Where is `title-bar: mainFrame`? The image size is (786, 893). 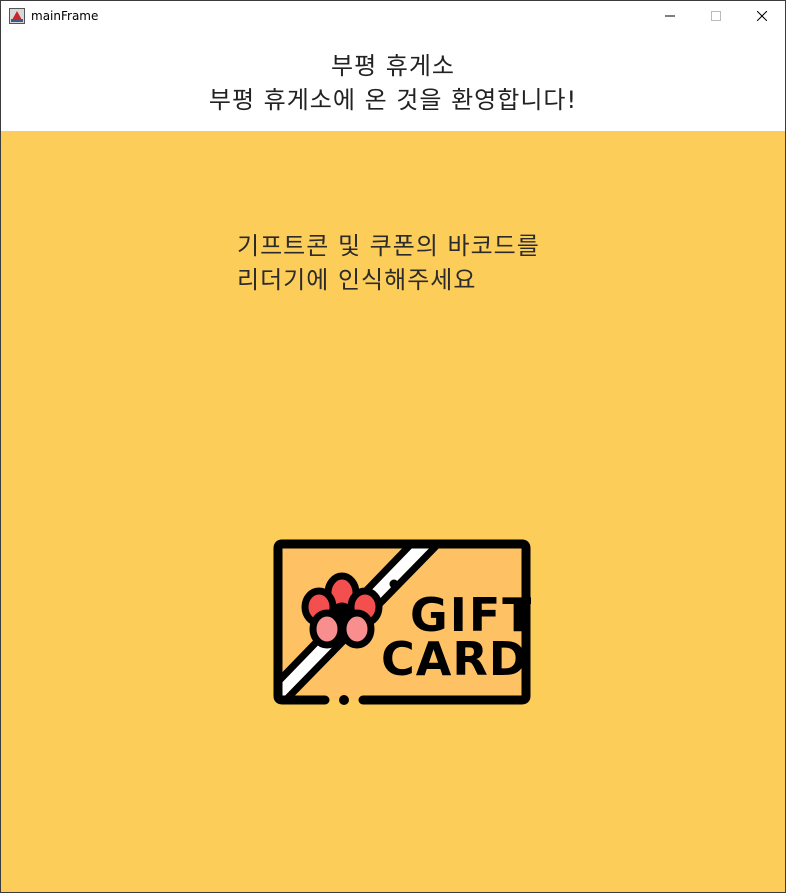
title-bar: mainFrame is located at coordinates (393, 16).